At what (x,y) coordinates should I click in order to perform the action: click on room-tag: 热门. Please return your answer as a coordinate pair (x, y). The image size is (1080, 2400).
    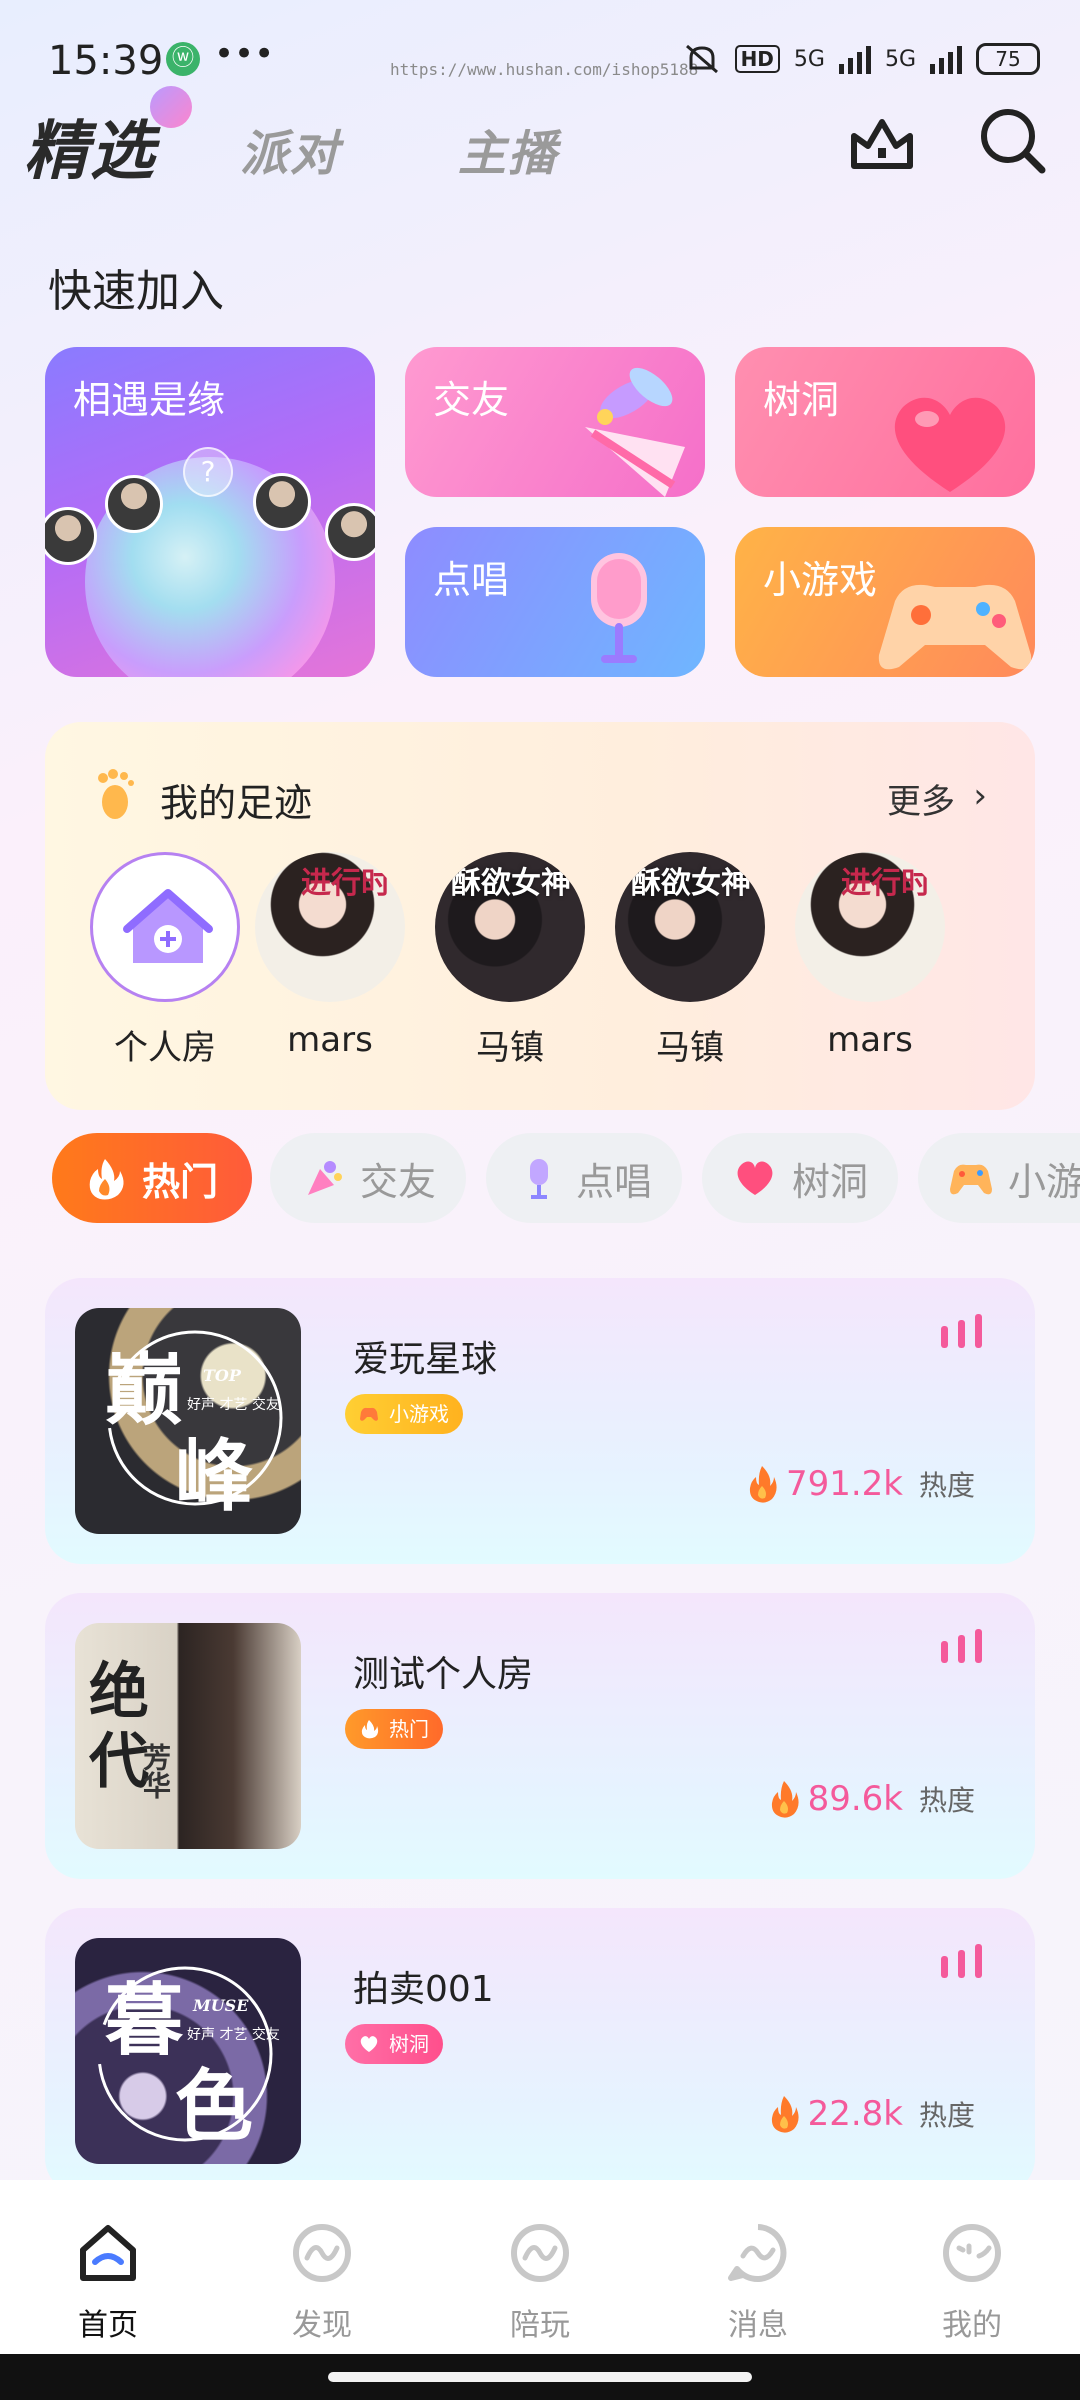
    Looking at the image, I should click on (394, 1729).